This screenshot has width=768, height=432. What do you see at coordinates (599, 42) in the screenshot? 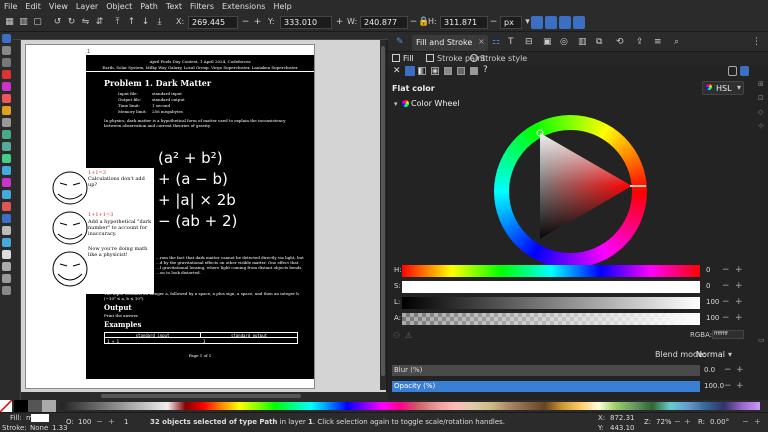
I see `xml-editor-icon: ⧉` at bounding box center [599, 42].